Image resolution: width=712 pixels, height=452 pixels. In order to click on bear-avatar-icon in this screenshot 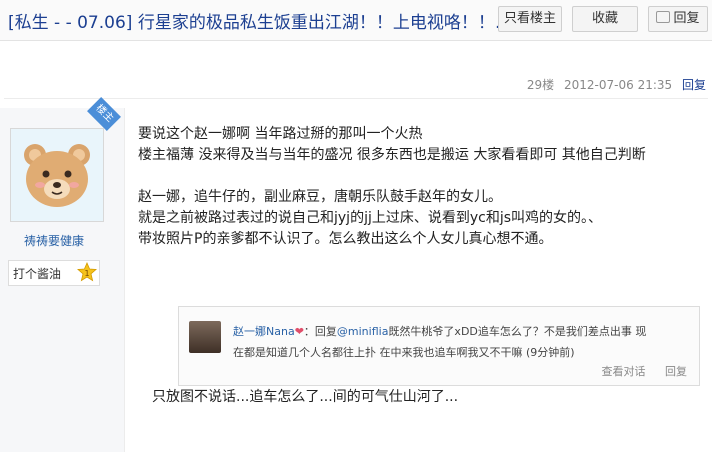, I will do `click(57, 175)`.